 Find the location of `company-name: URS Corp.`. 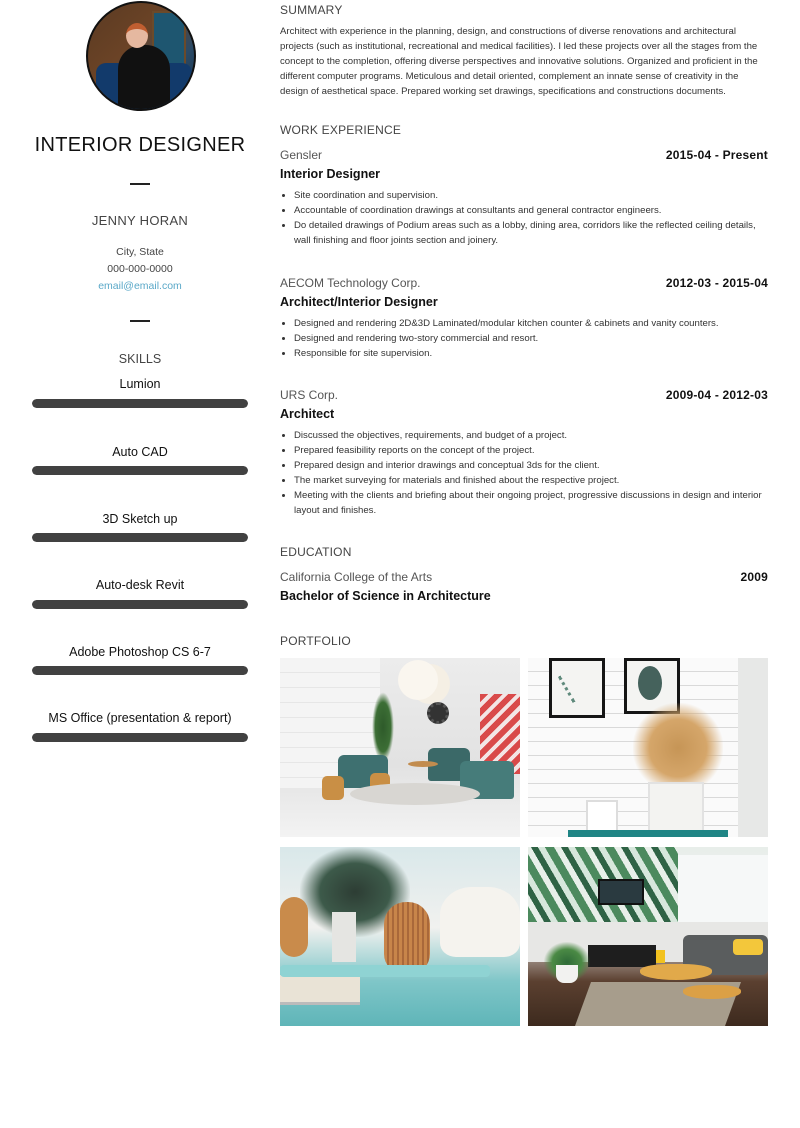

company-name: URS Corp. is located at coordinates (309, 395).